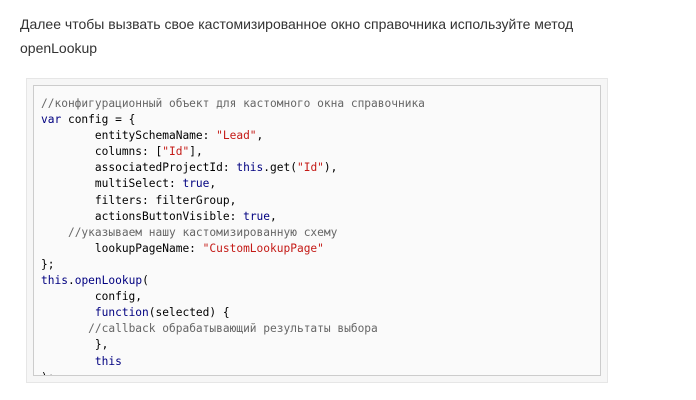 The image size is (696, 400). What do you see at coordinates (317, 297) in the screenshot?
I see `code-line: config,` at bounding box center [317, 297].